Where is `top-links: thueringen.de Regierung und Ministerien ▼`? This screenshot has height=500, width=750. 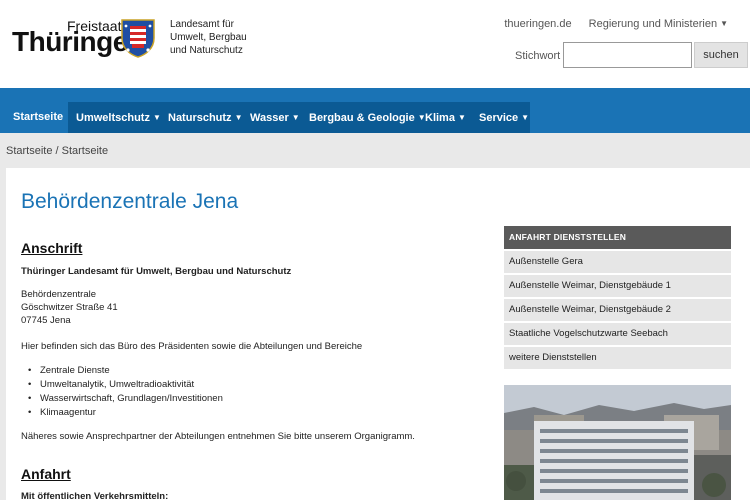
top-links: thueringen.de Regierung und Ministerien ▼ is located at coordinates (609, 24).